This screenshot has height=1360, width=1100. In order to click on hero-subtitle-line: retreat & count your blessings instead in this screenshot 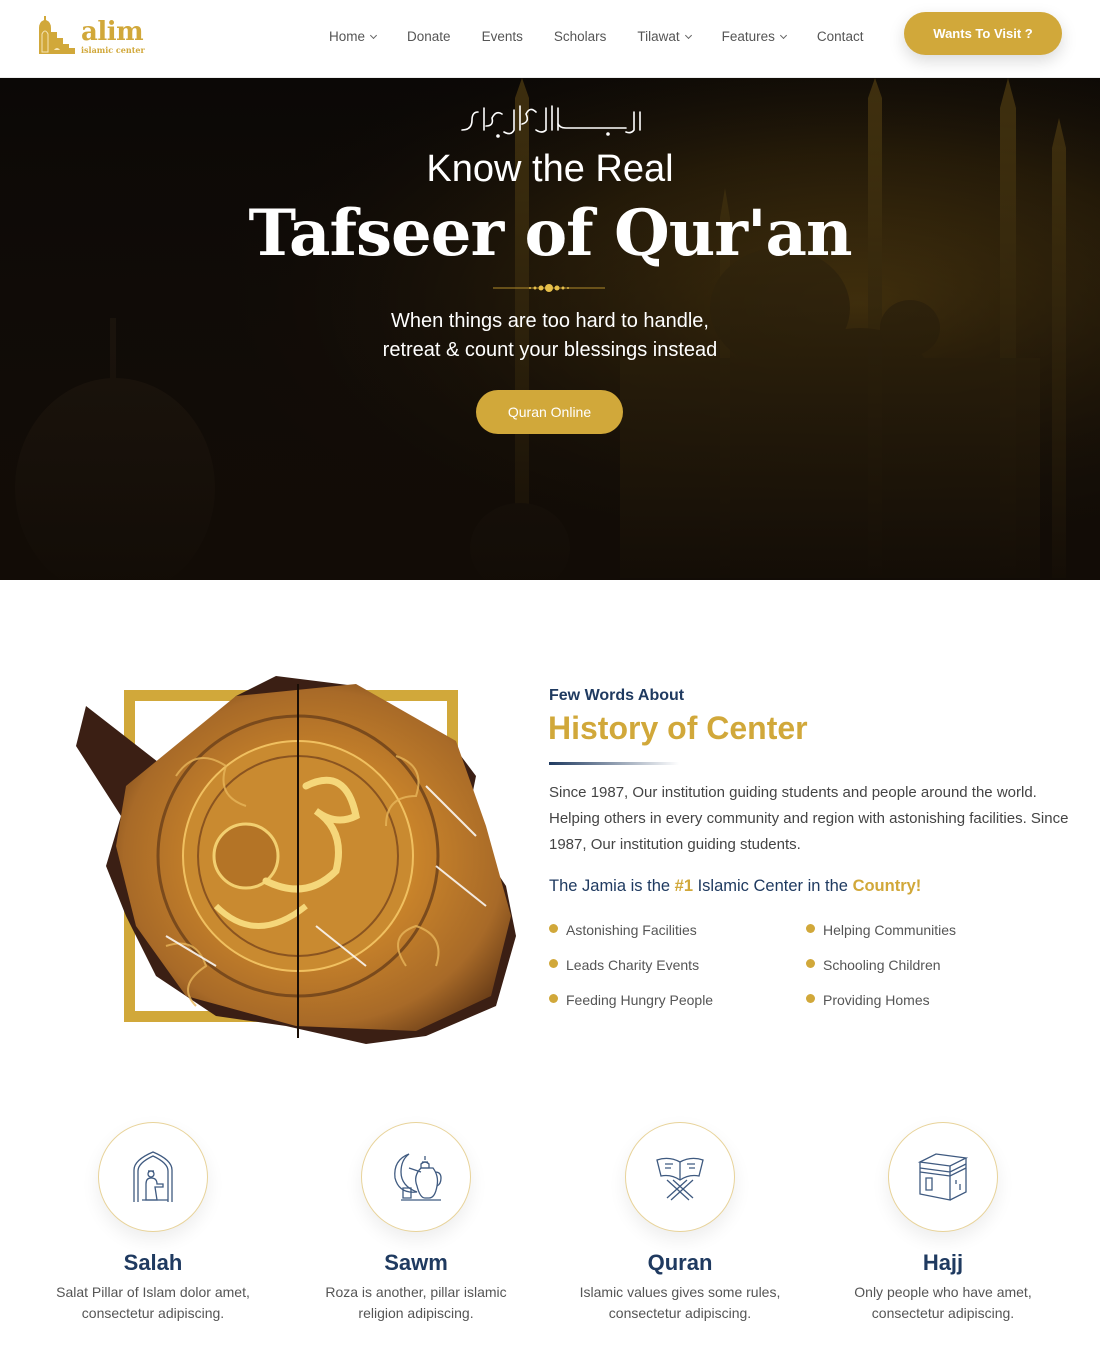, I will do `click(550, 350)`.